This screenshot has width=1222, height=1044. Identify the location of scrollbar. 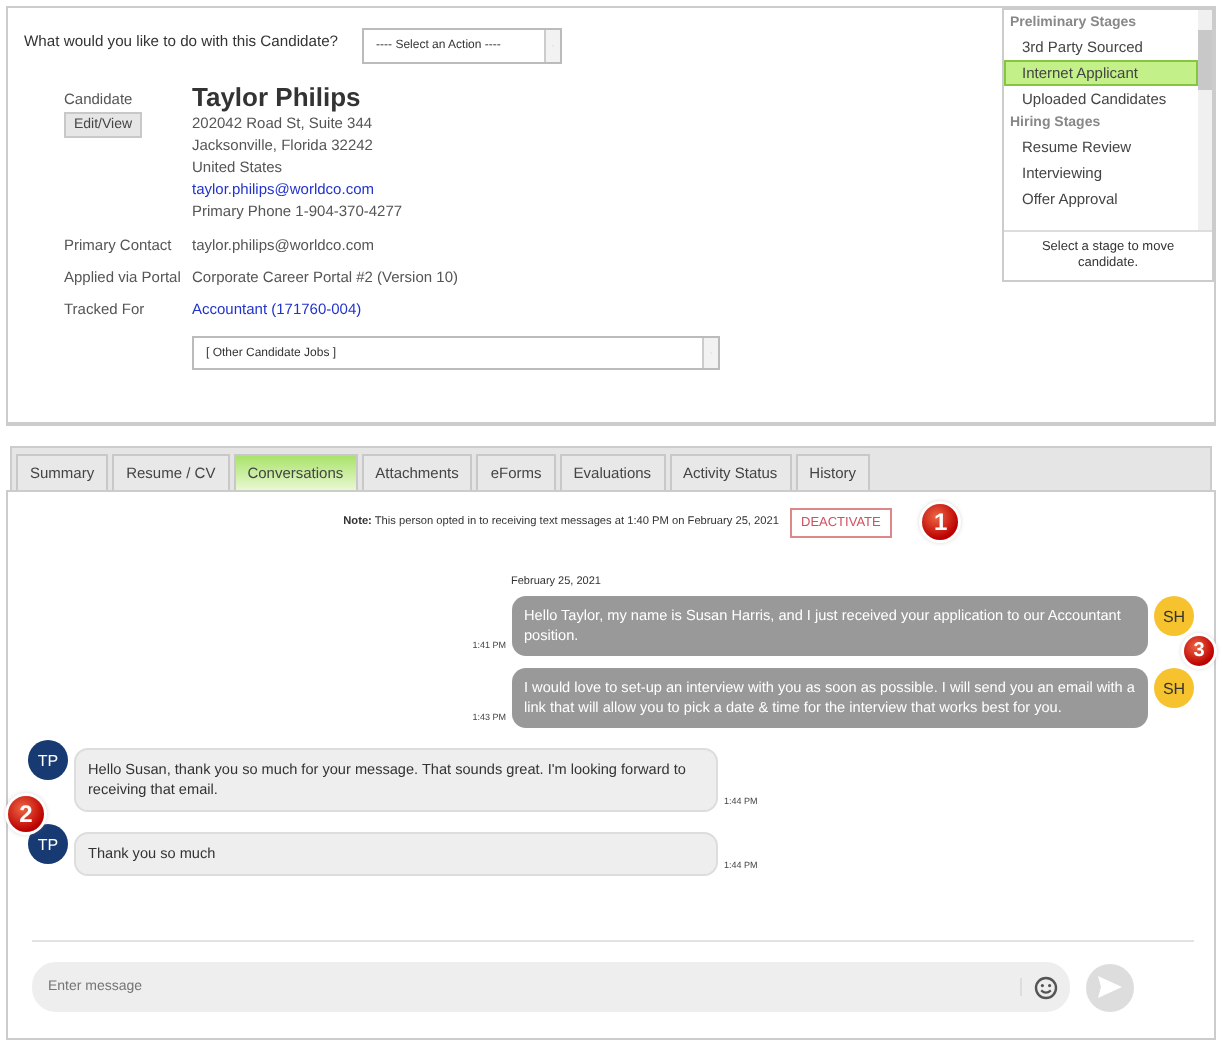
(1205, 120).